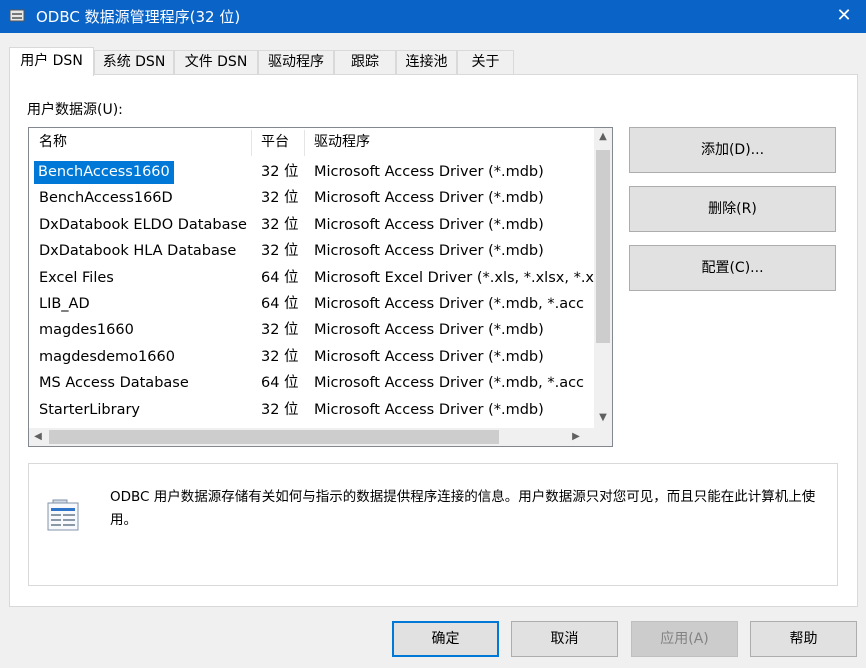  What do you see at coordinates (296, 62) in the screenshot?
I see `tab-drivers: 驱动程序` at bounding box center [296, 62].